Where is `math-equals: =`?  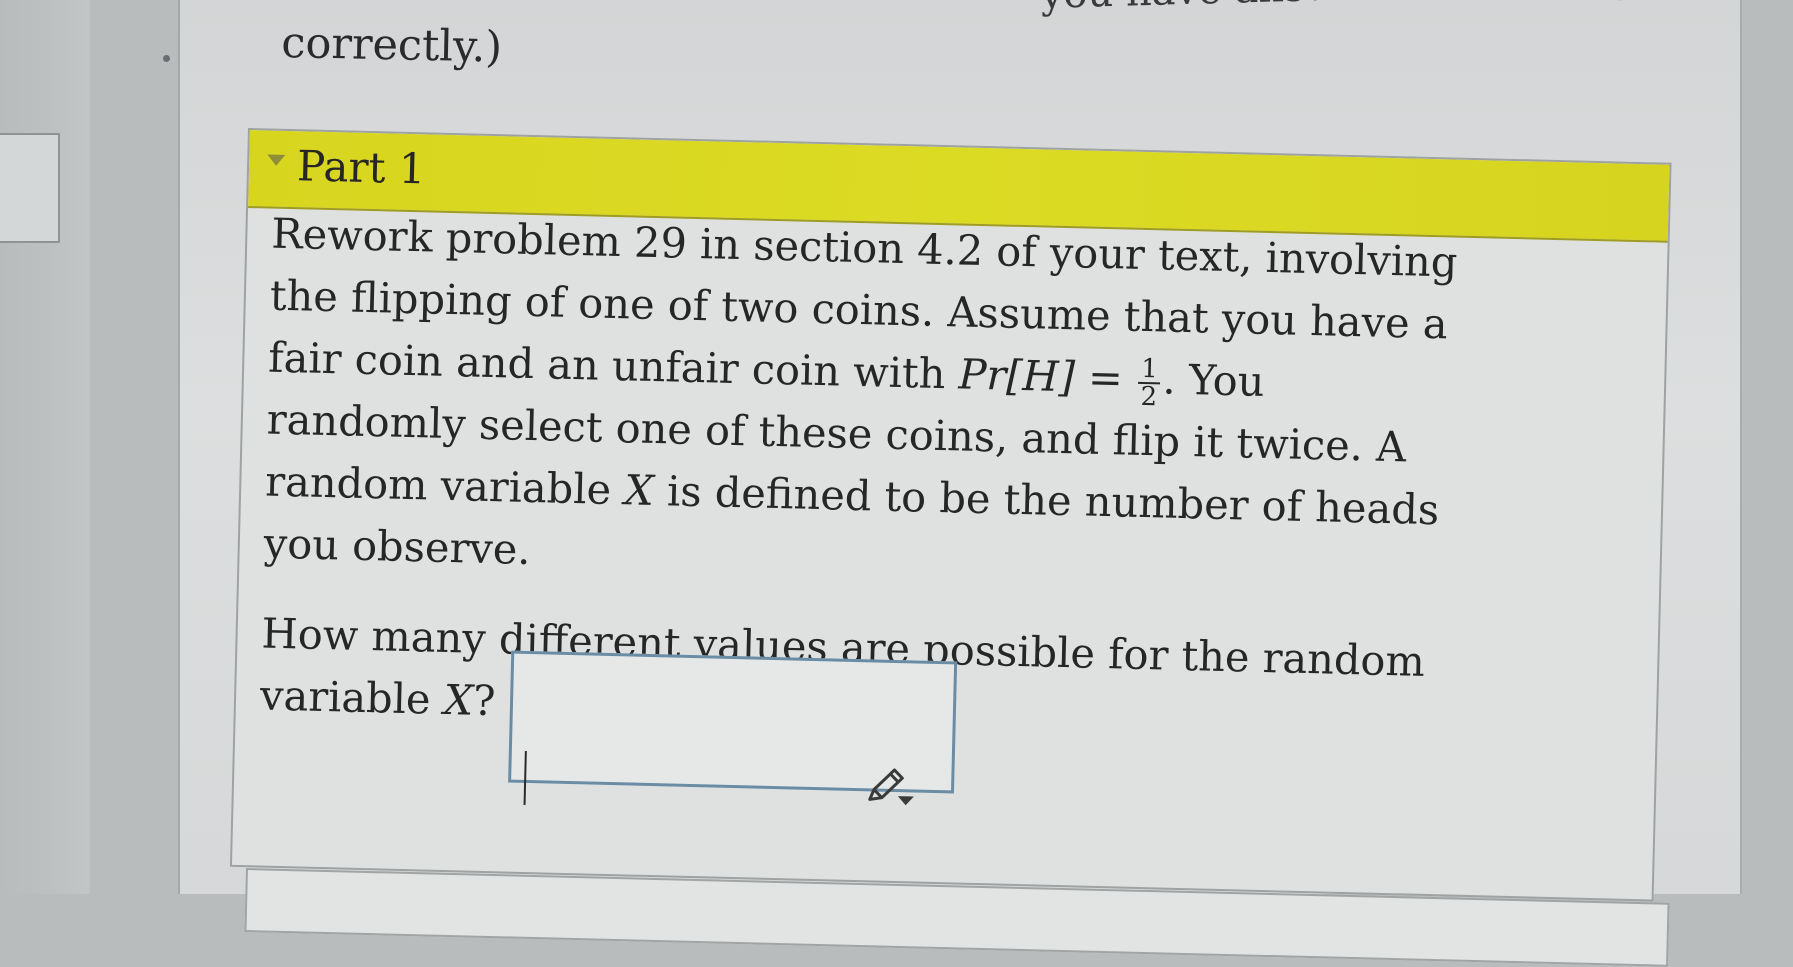
math-equals: = is located at coordinates (1105, 377).